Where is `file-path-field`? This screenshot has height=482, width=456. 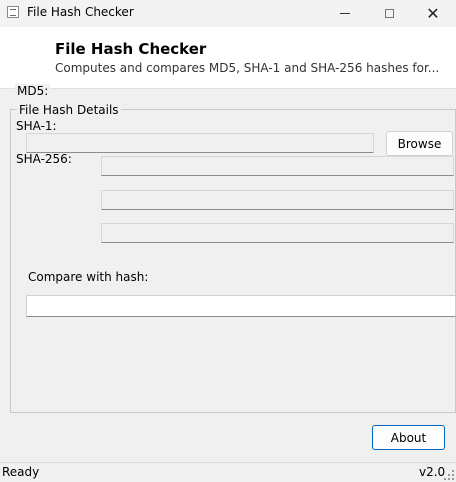 file-path-field is located at coordinates (200, 143).